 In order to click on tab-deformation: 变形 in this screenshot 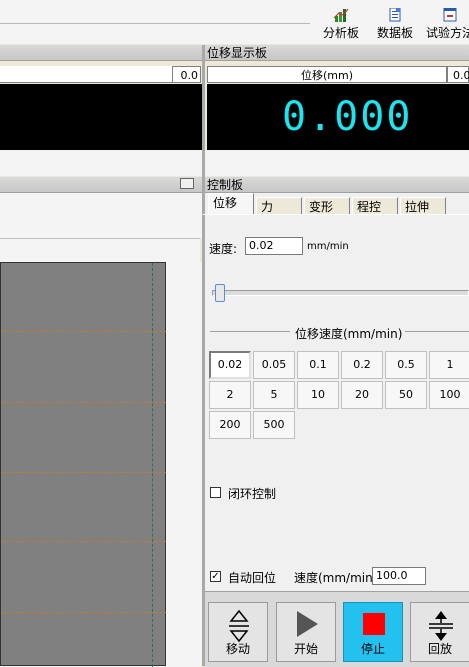, I will do `click(327, 206)`.